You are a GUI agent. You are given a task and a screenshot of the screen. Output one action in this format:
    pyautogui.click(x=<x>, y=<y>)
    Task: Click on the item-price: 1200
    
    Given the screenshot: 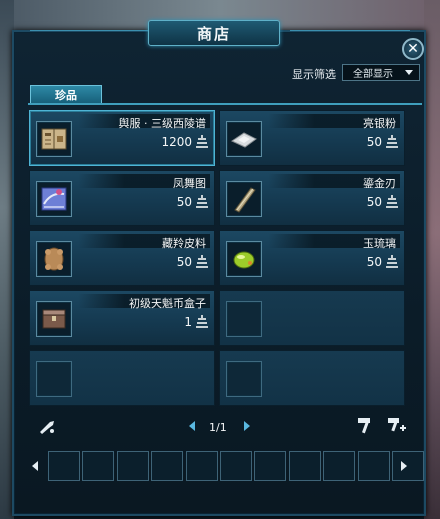 What is the action you would take?
    pyautogui.click(x=176, y=142)
    